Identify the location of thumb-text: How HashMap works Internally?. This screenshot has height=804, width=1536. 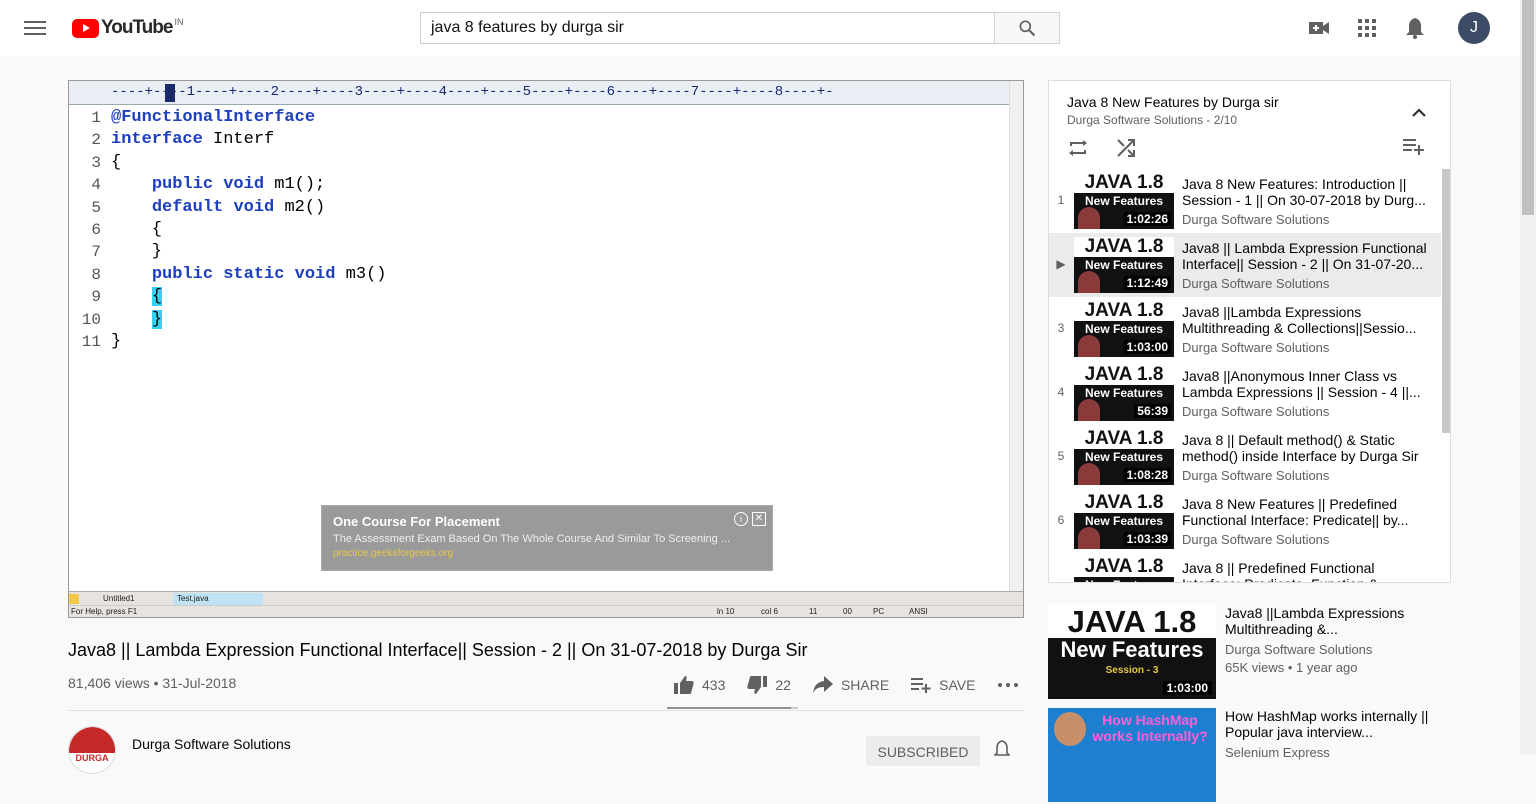
(1150, 728).